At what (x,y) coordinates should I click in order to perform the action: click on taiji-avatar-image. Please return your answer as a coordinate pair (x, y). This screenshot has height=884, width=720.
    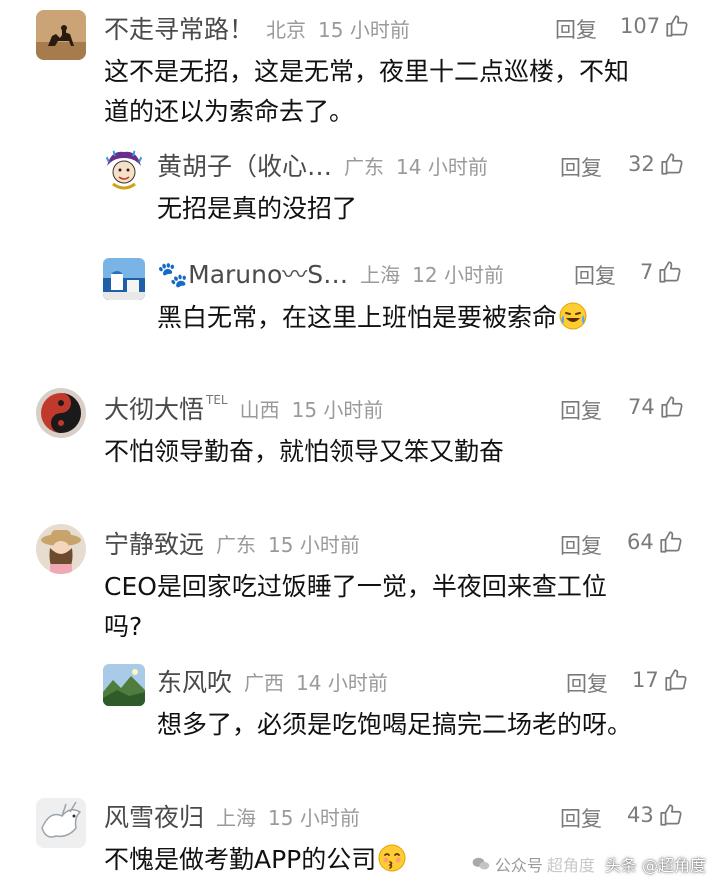
    Looking at the image, I should click on (61, 413).